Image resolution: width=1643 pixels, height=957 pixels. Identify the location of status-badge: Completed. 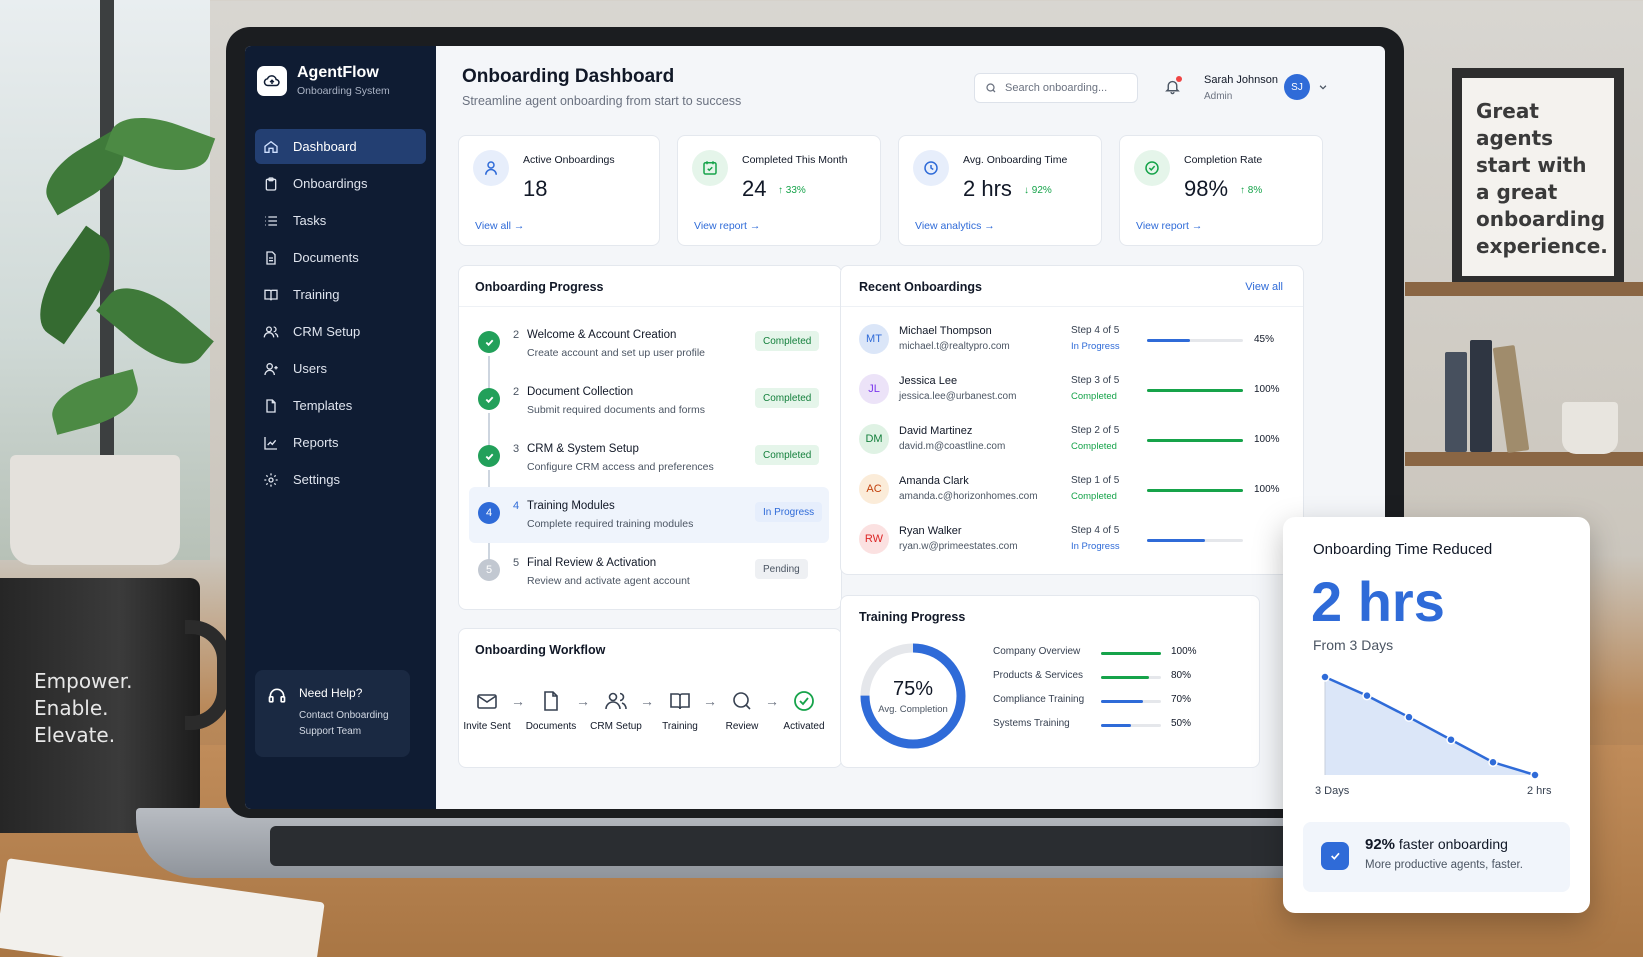
(787, 341).